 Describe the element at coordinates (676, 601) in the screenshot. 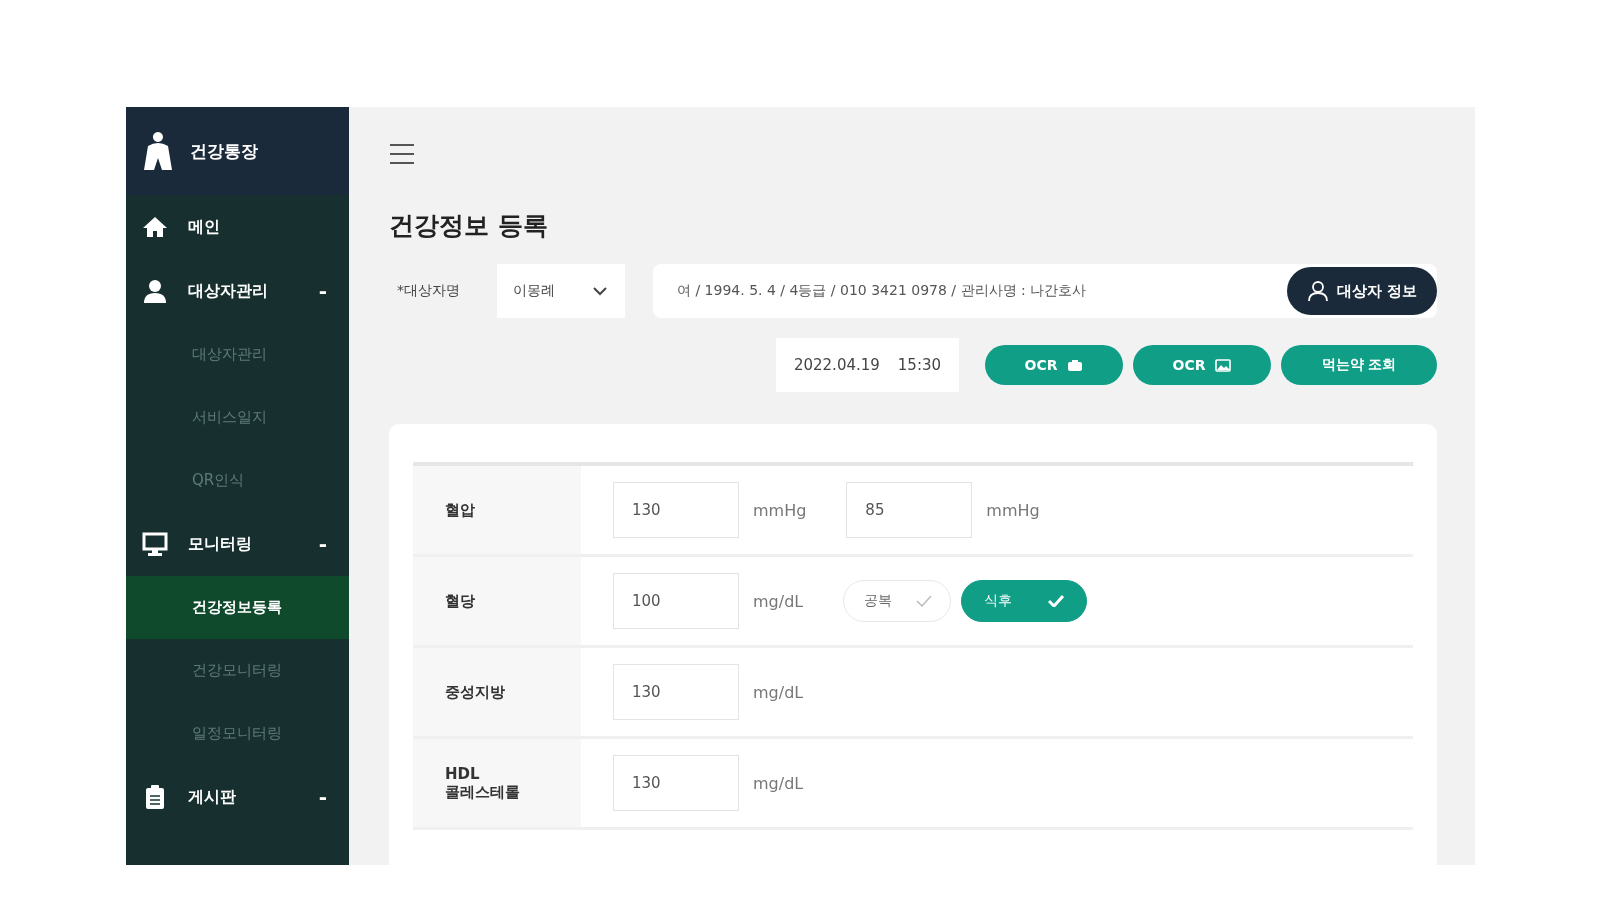

I see `input-field: 100` at that location.